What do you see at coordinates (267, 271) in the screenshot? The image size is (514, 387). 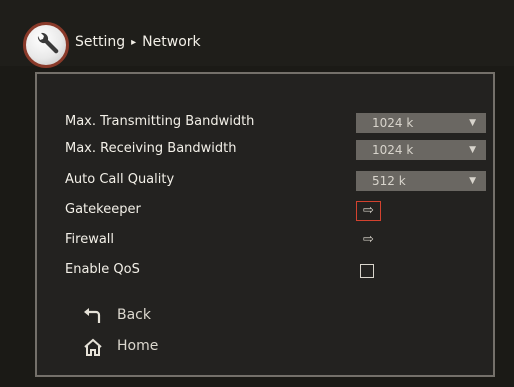 I see `enable-qos-row: Enable QoS` at bounding box center [267, 271].